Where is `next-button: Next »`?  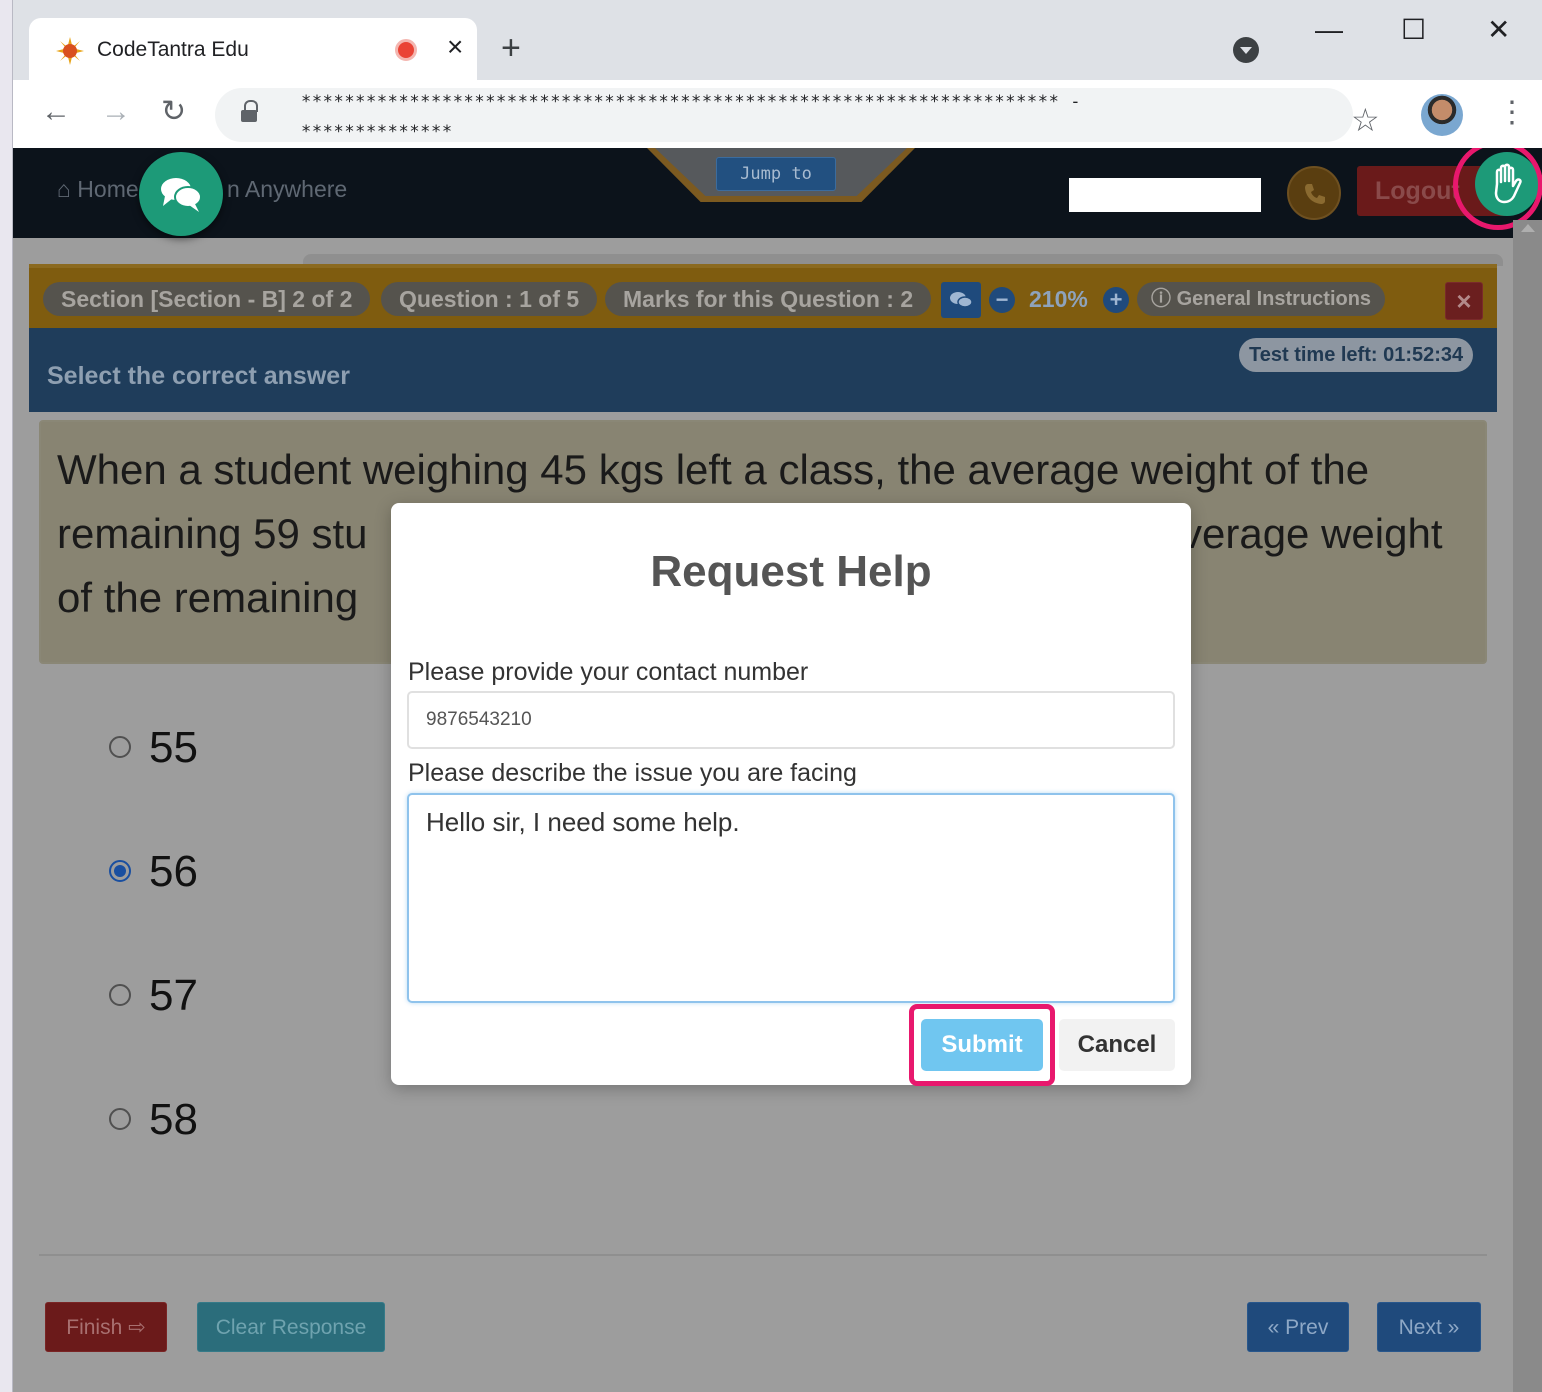 next-button: Next » is located at coordinates (1429, 1327).